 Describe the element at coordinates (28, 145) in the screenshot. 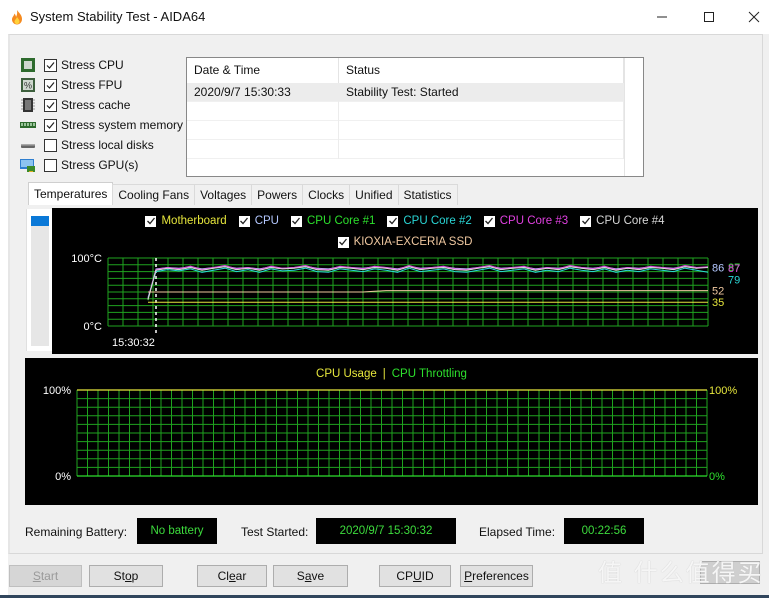

I see `disk-drive-icon` at that location.